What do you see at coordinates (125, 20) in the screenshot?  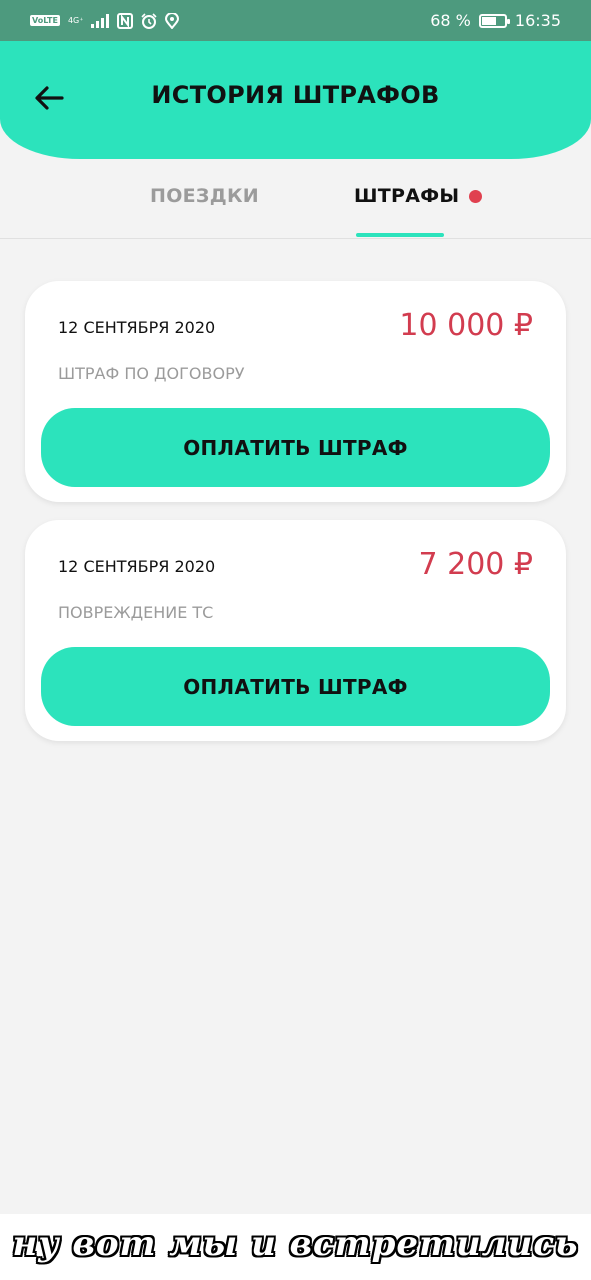 I see `nfc-icon` at bounding box center [125, 20].